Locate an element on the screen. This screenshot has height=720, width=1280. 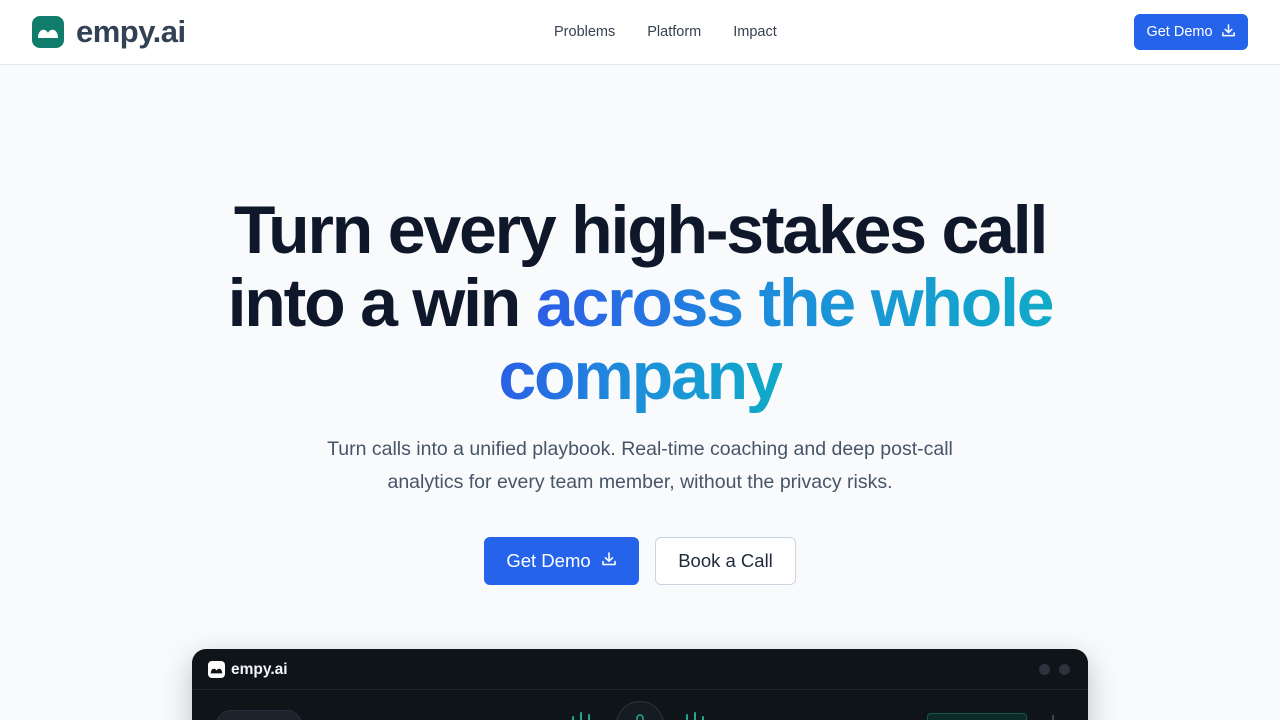
microphone-button is located at coordinates (640, 710).